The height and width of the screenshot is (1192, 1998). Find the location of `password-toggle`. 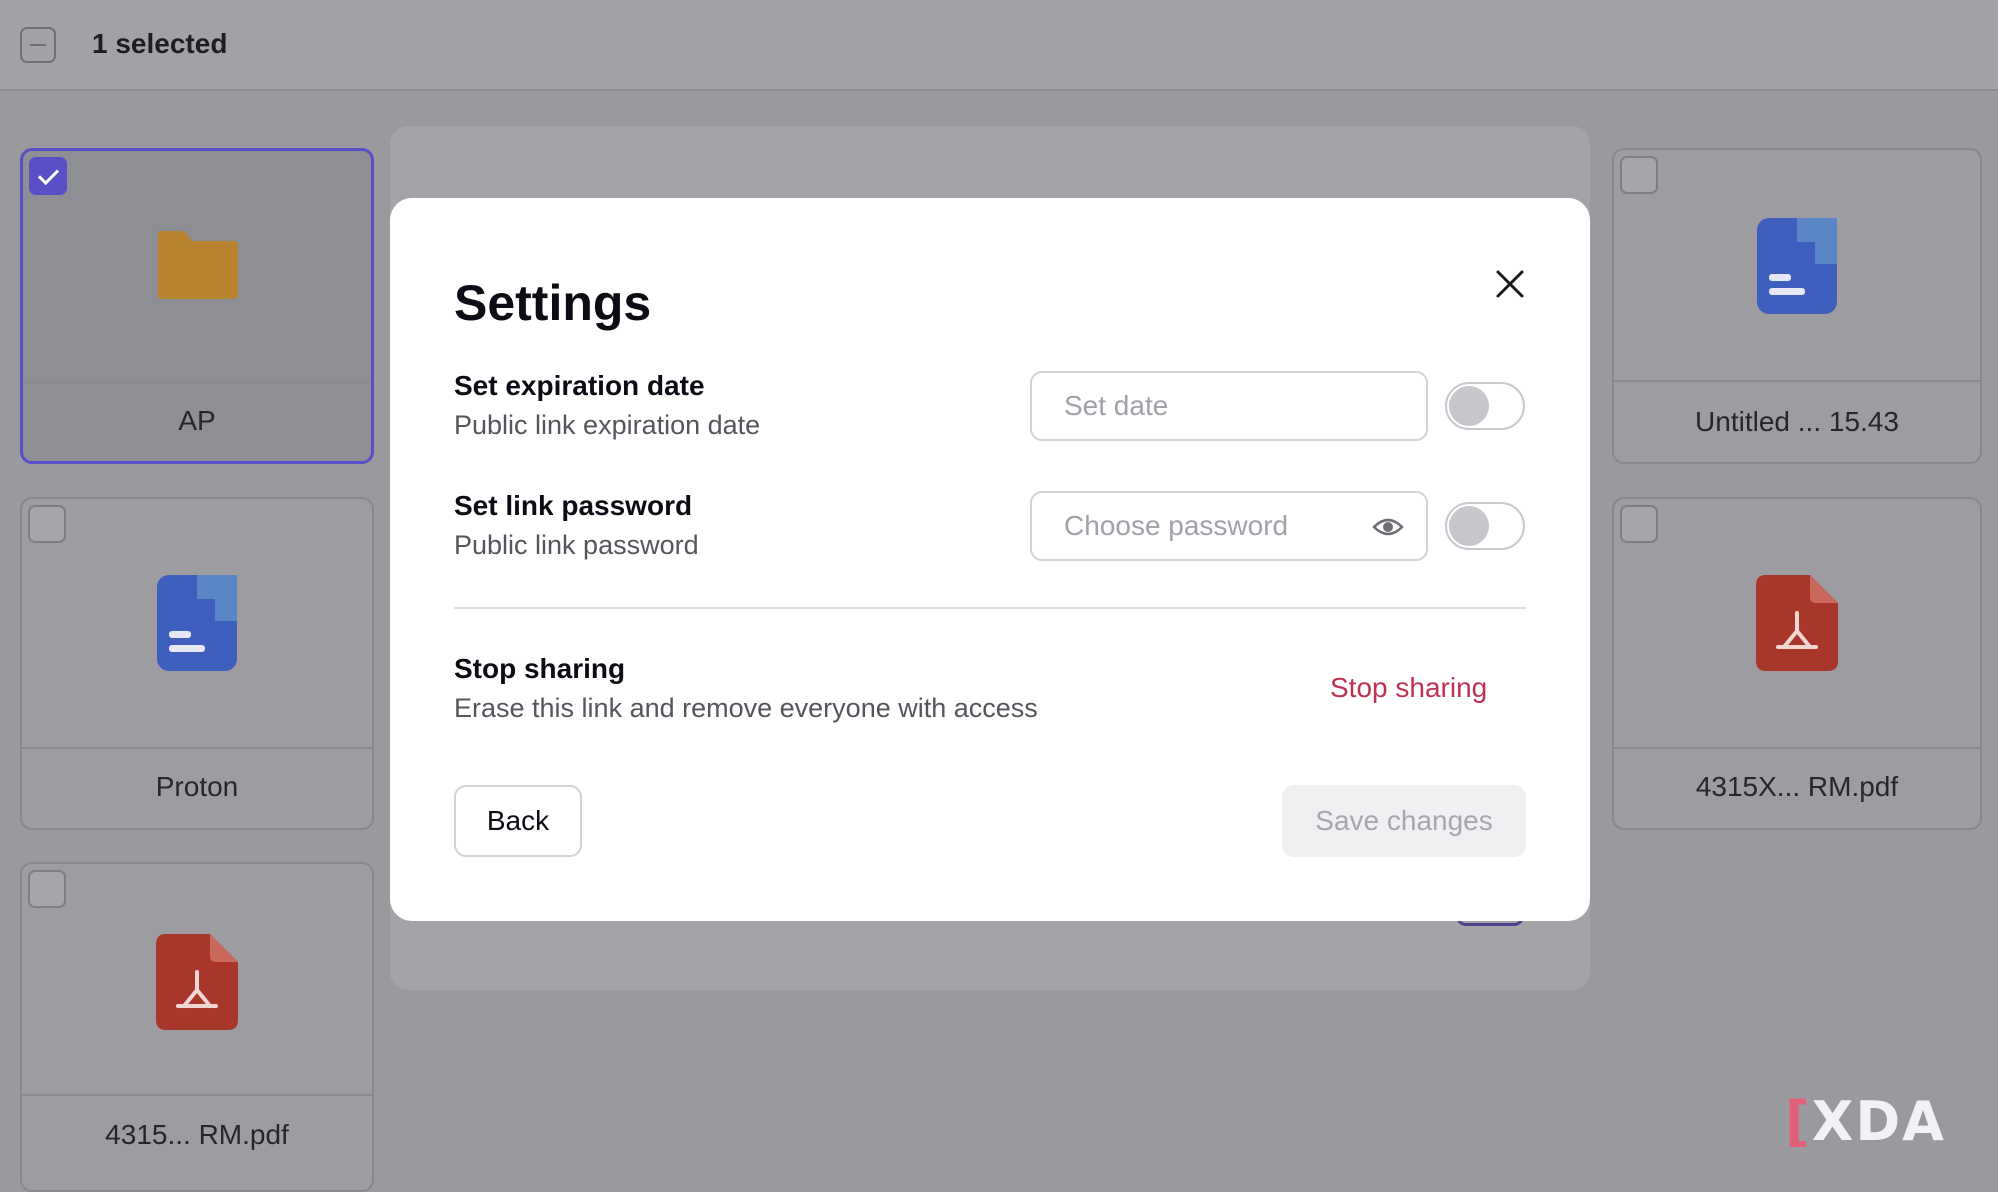

password-toggle is located at coordinates (1485, 526).